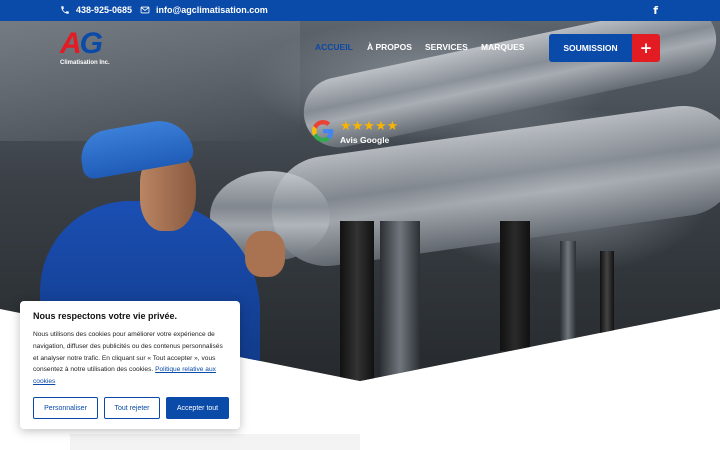  I want to click on logo-subtitle: Climatisation Inc., so click(85, 63).